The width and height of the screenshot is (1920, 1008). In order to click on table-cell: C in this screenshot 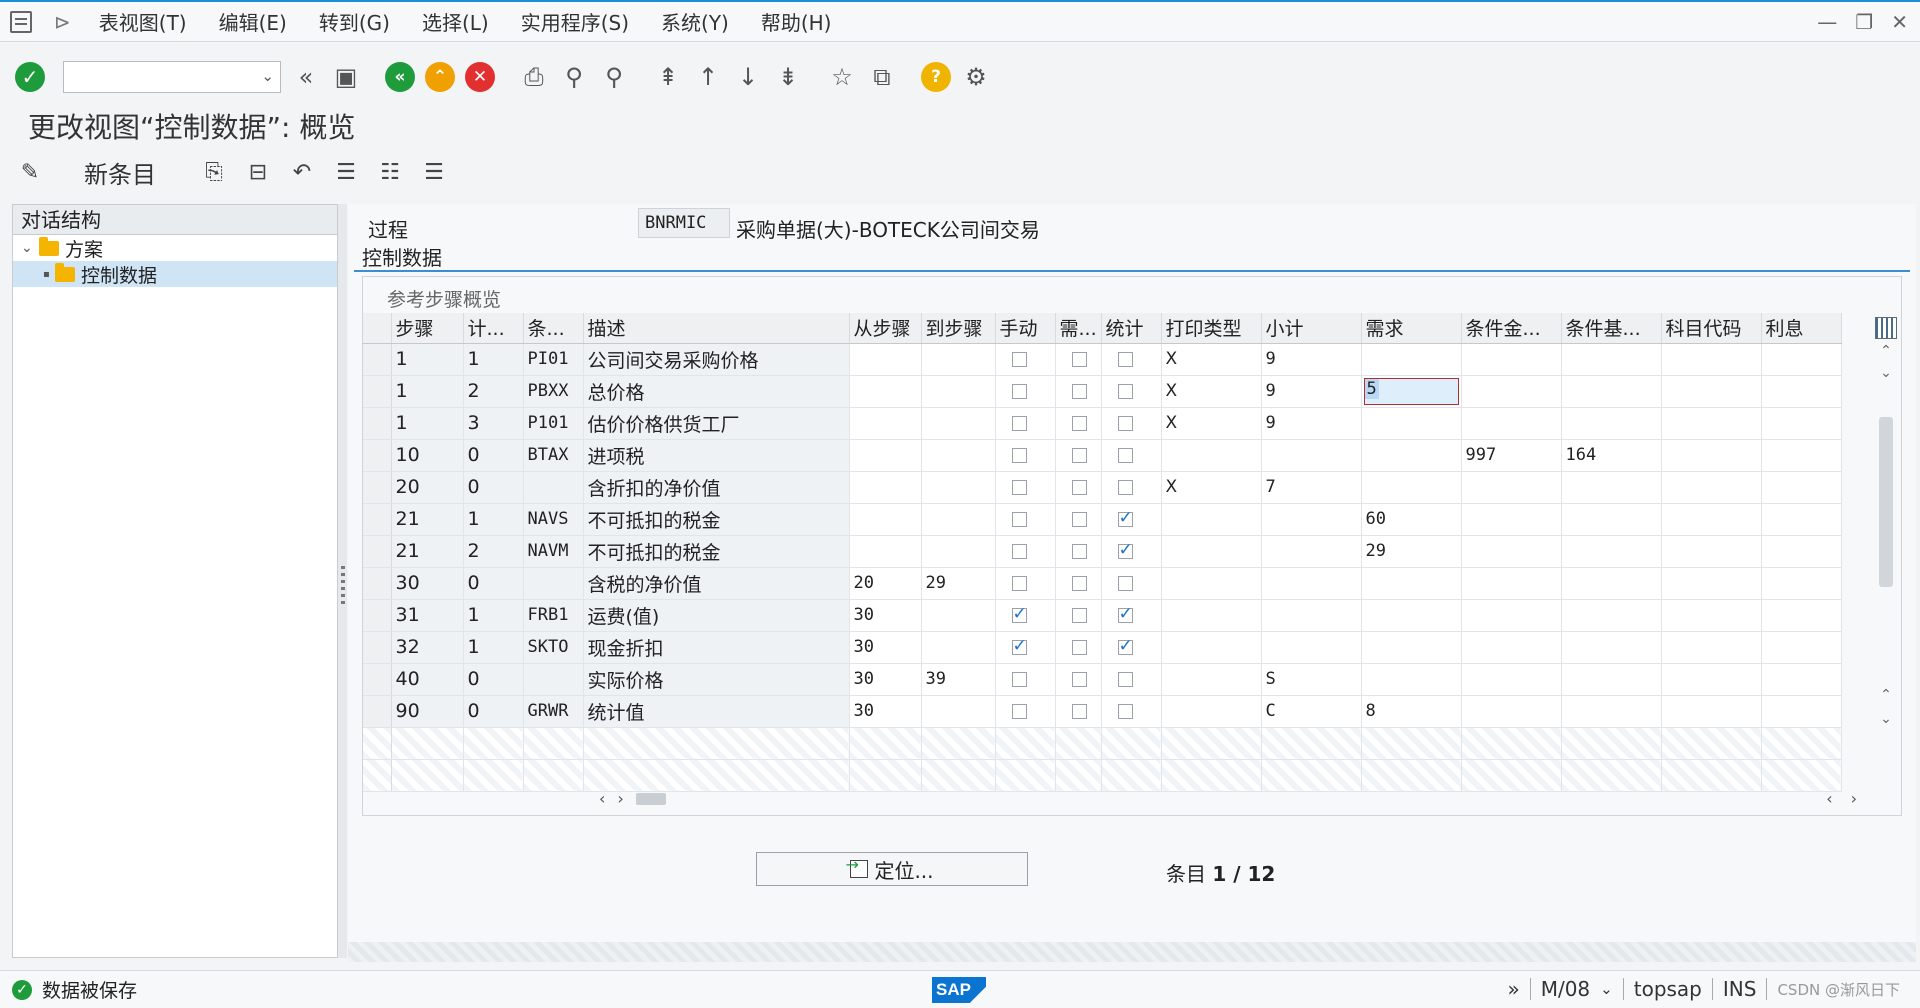, I will do `click(1311, 711)`.